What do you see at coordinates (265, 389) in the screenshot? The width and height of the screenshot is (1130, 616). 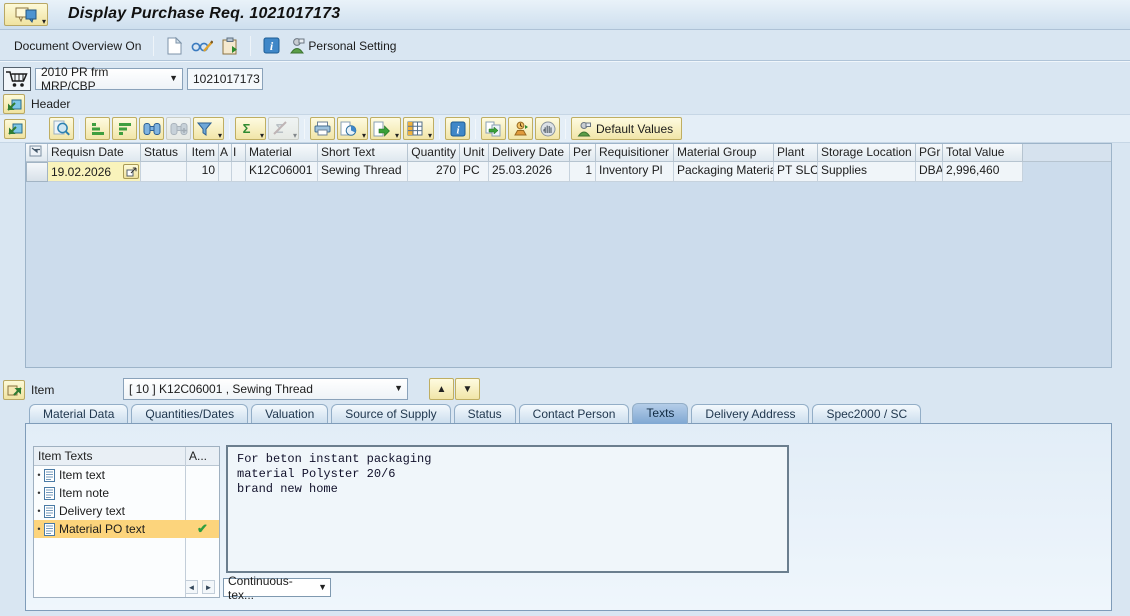 I see `item-select: [ 10 ] K12C06001 , Sewing Thread ▼` at bounding box center [265, 389].